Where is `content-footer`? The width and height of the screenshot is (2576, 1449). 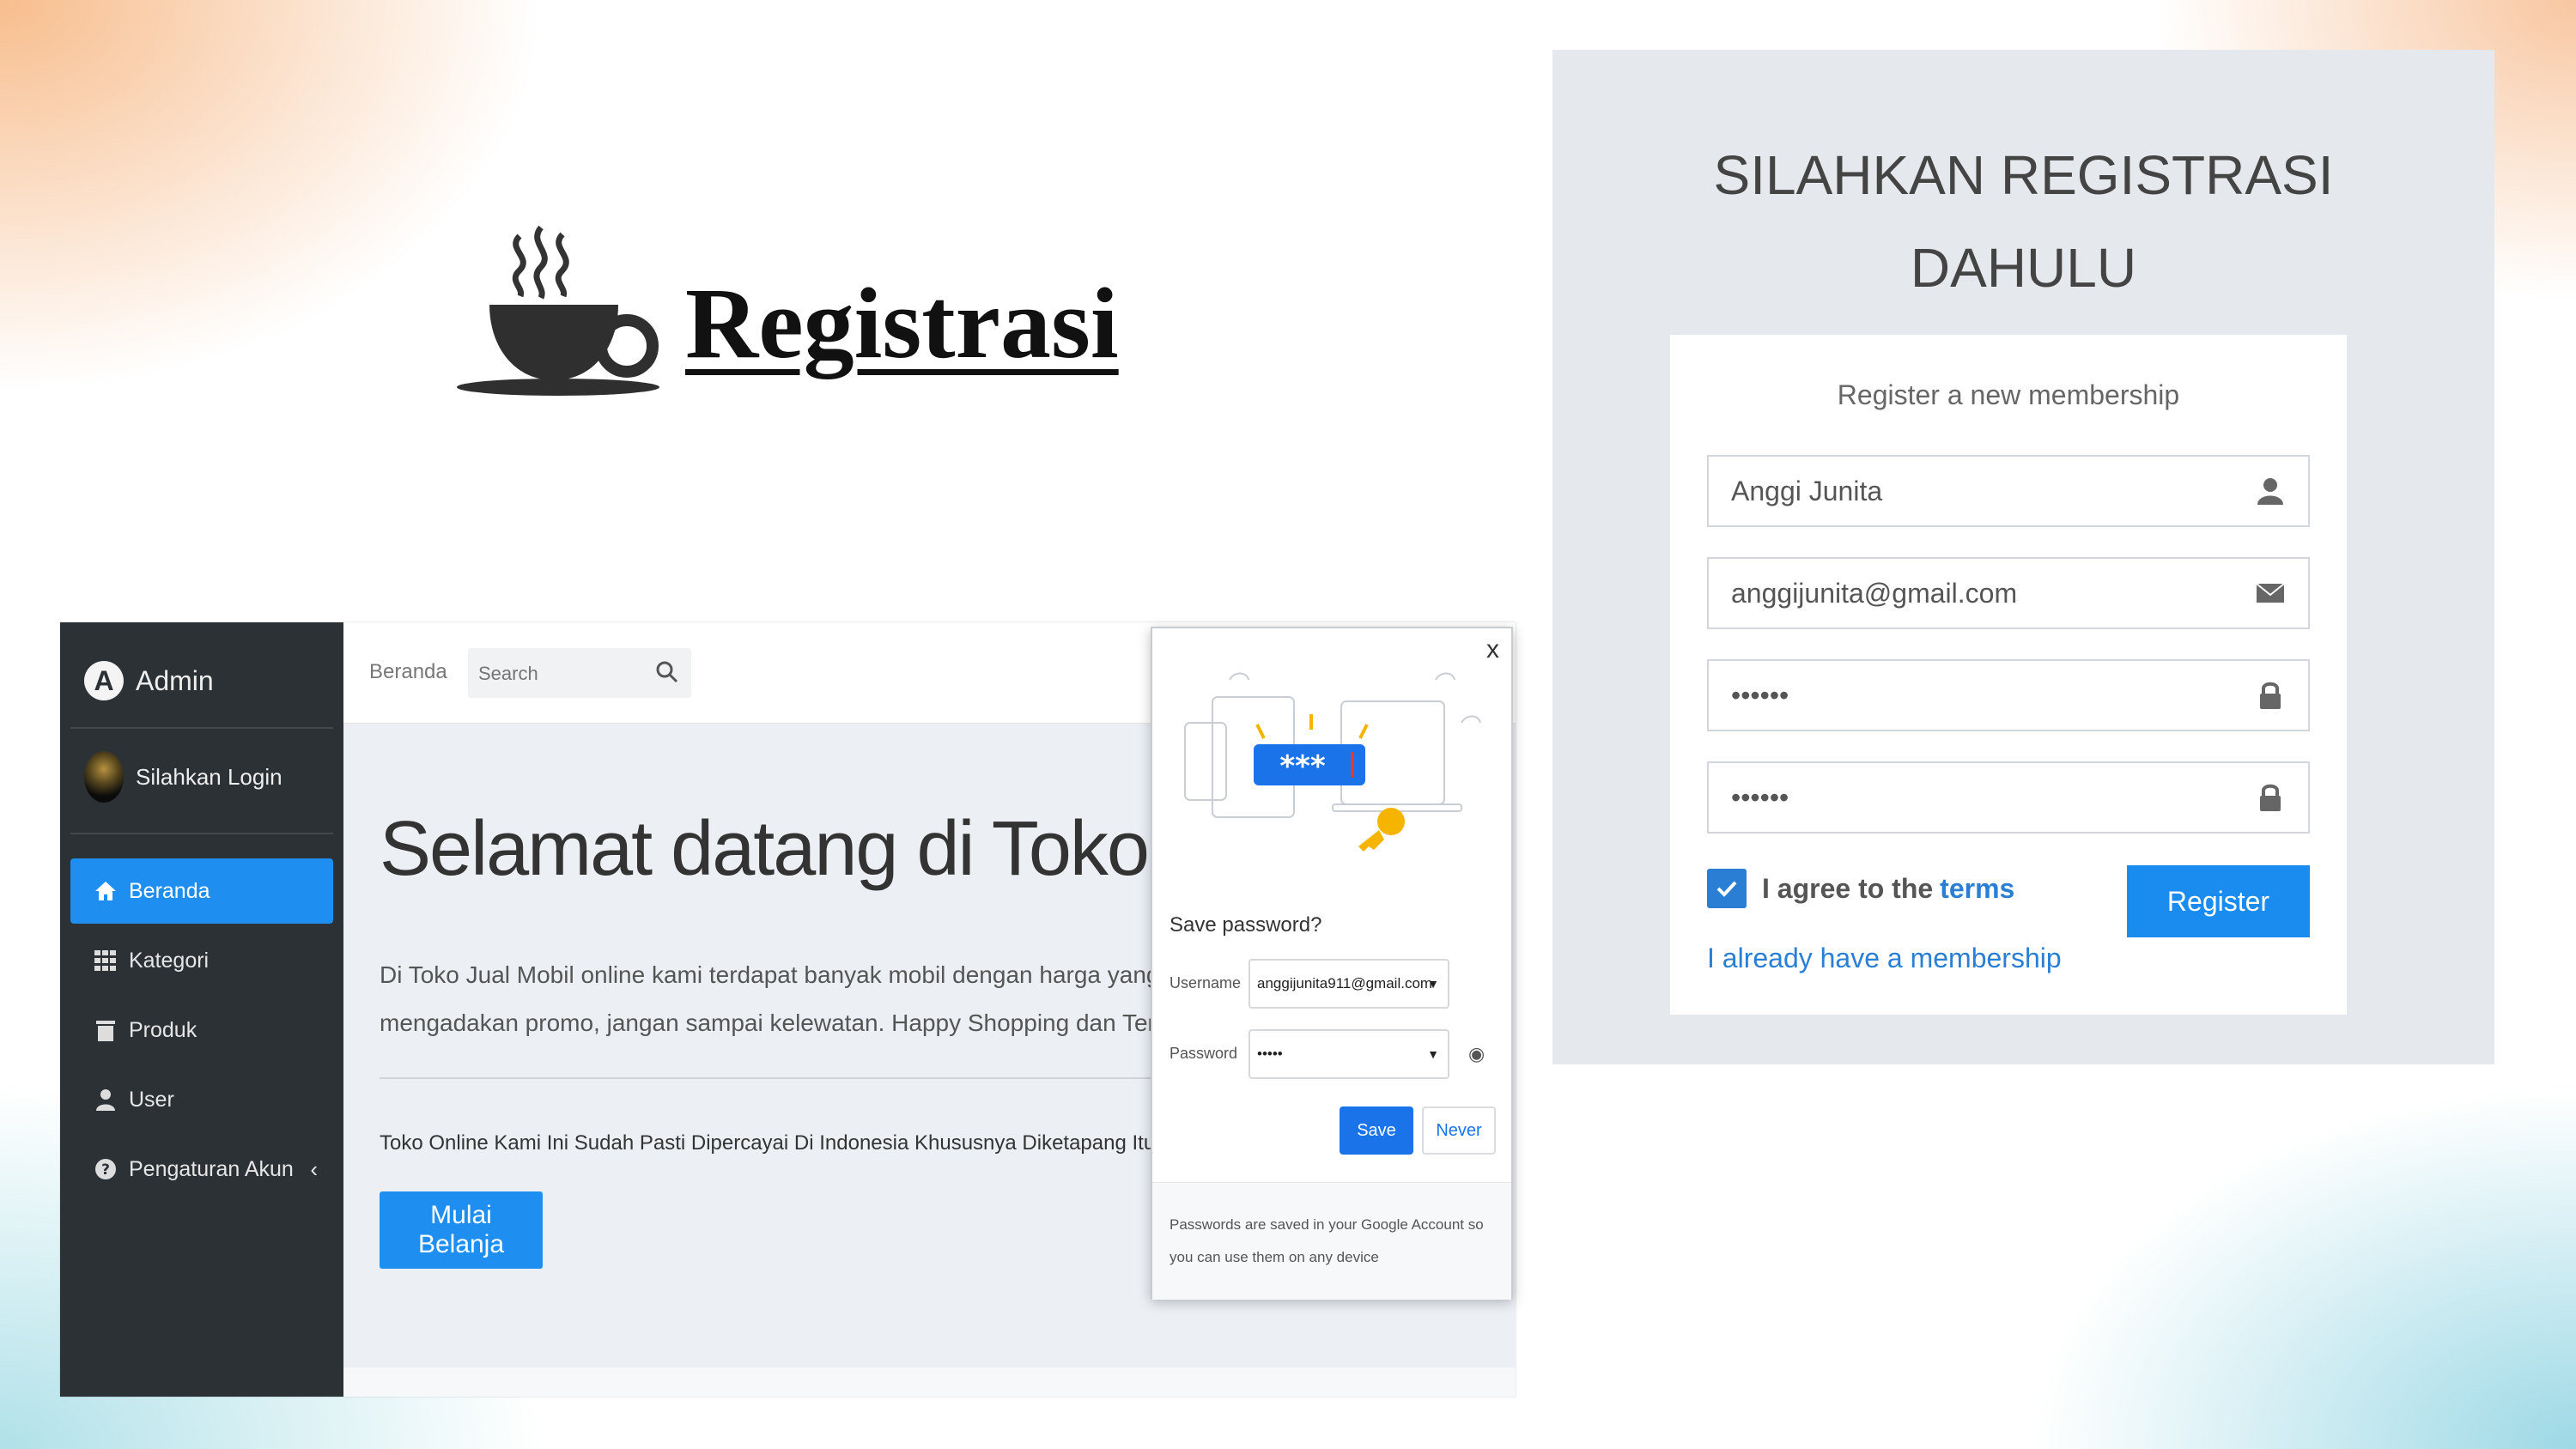 content-footer is located at coordinates (929, 1382).